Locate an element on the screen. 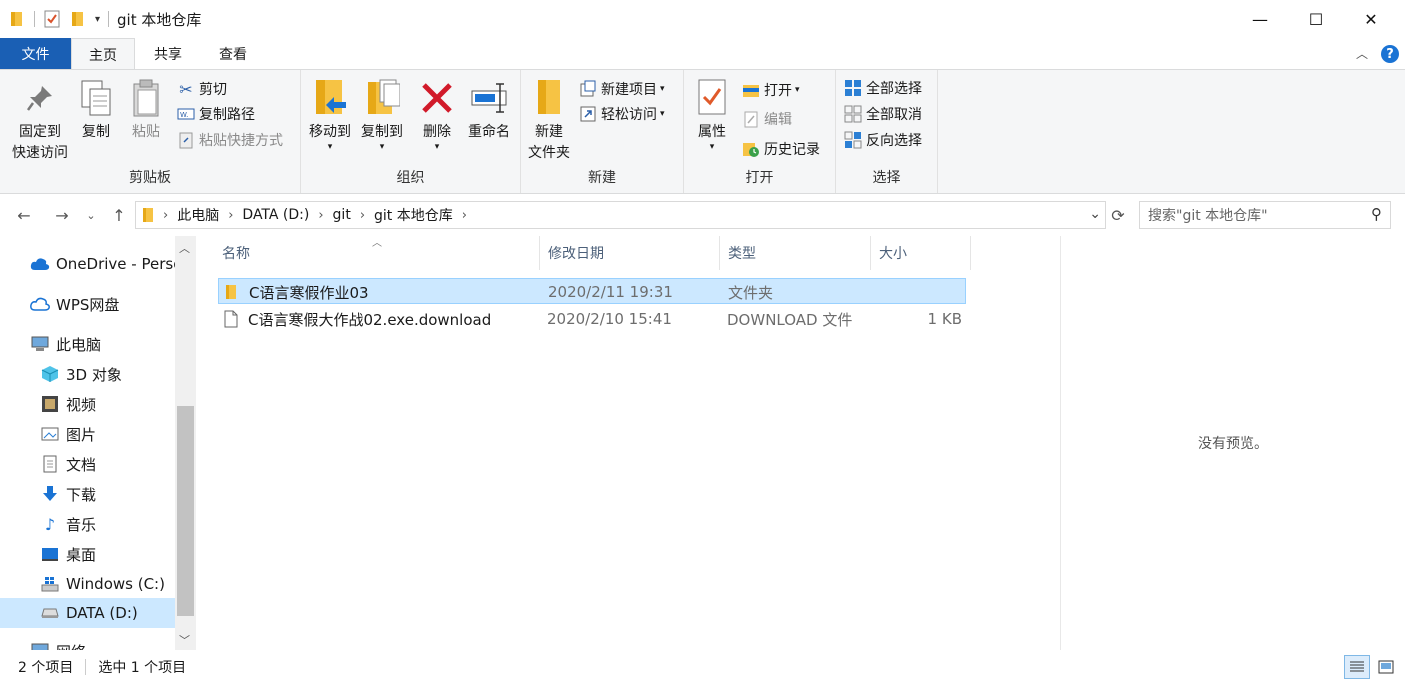 The image size is (1405, 683). new-item-icon is located at coordinates (588, 89).